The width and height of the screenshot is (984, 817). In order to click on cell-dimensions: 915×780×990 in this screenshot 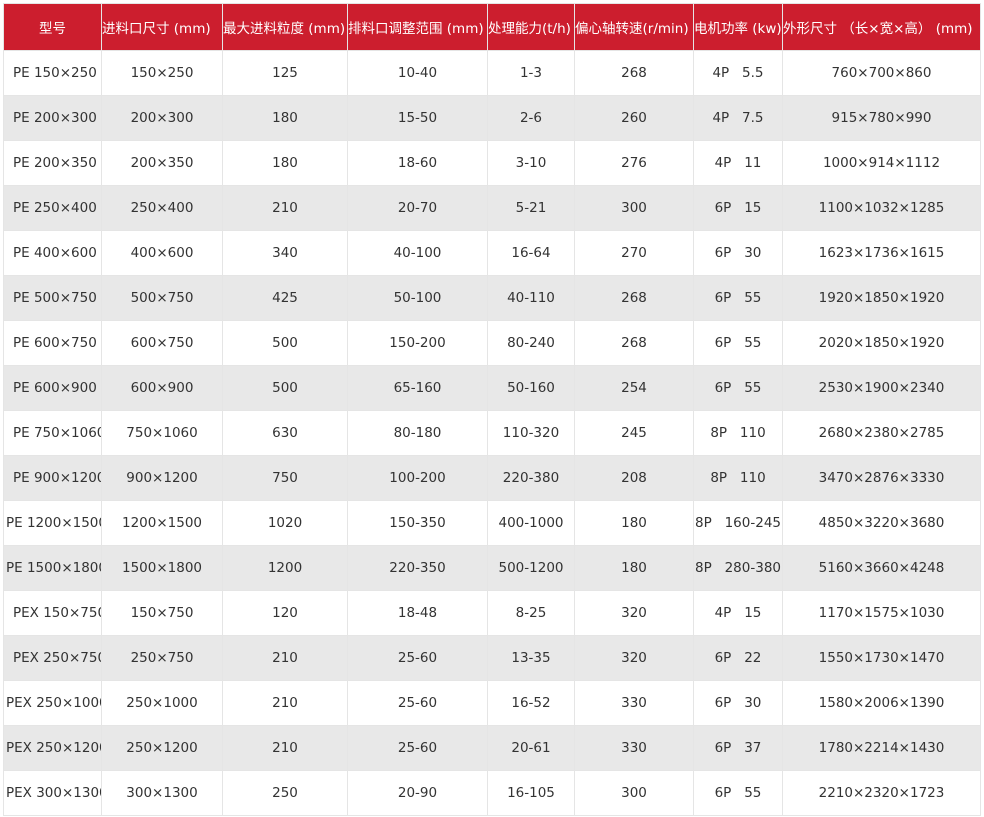, I will do `click(881, 118)`.